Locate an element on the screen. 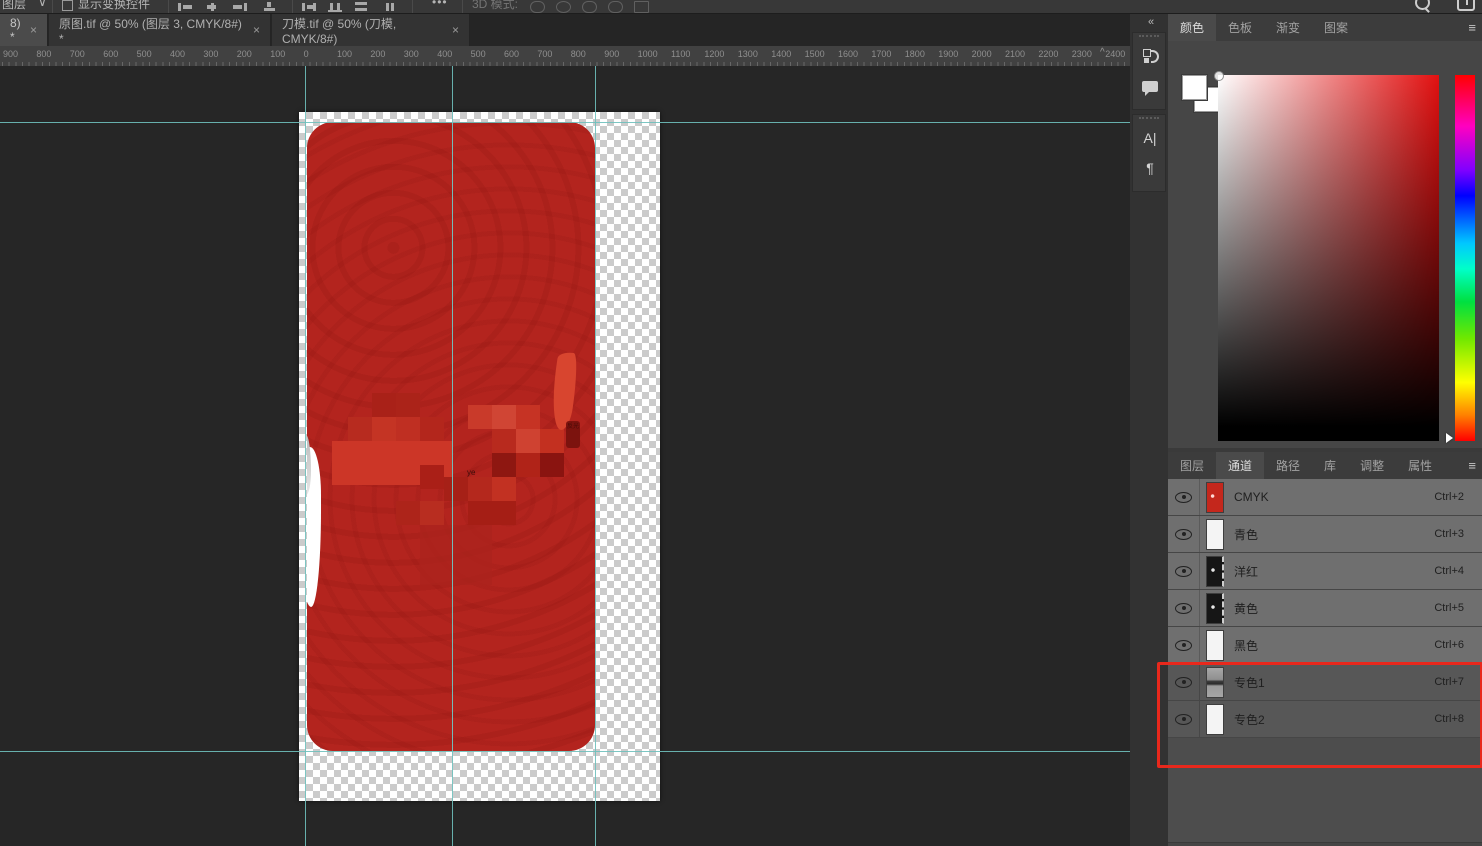  tab-adjustments: 调整 is located at coordinates (1372, 465).